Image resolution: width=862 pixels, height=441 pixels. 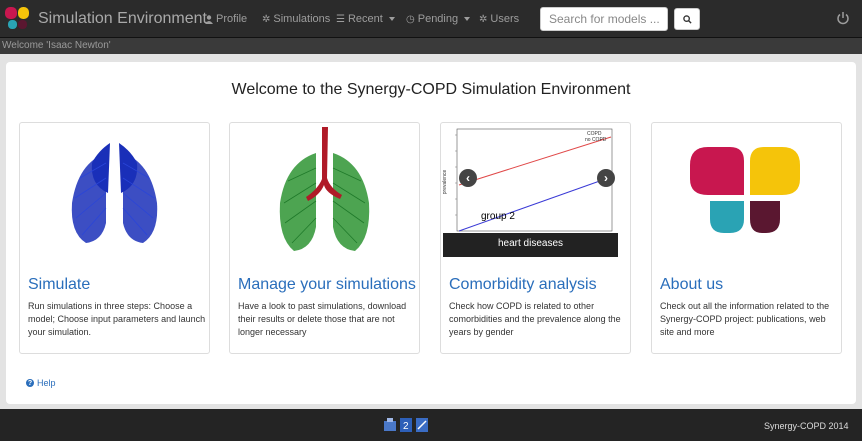 I want to click on power-icon, so click(x=843, y=18).